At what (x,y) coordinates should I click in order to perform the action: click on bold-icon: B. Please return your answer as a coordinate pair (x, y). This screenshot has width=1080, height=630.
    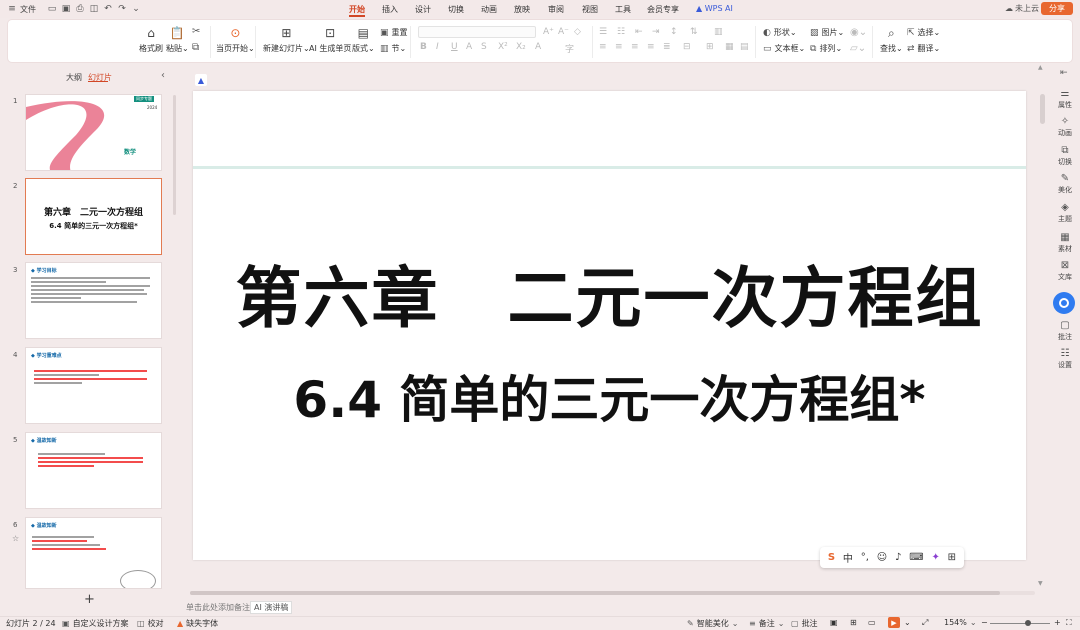
    Looking at the image, I should click on (423, 47).